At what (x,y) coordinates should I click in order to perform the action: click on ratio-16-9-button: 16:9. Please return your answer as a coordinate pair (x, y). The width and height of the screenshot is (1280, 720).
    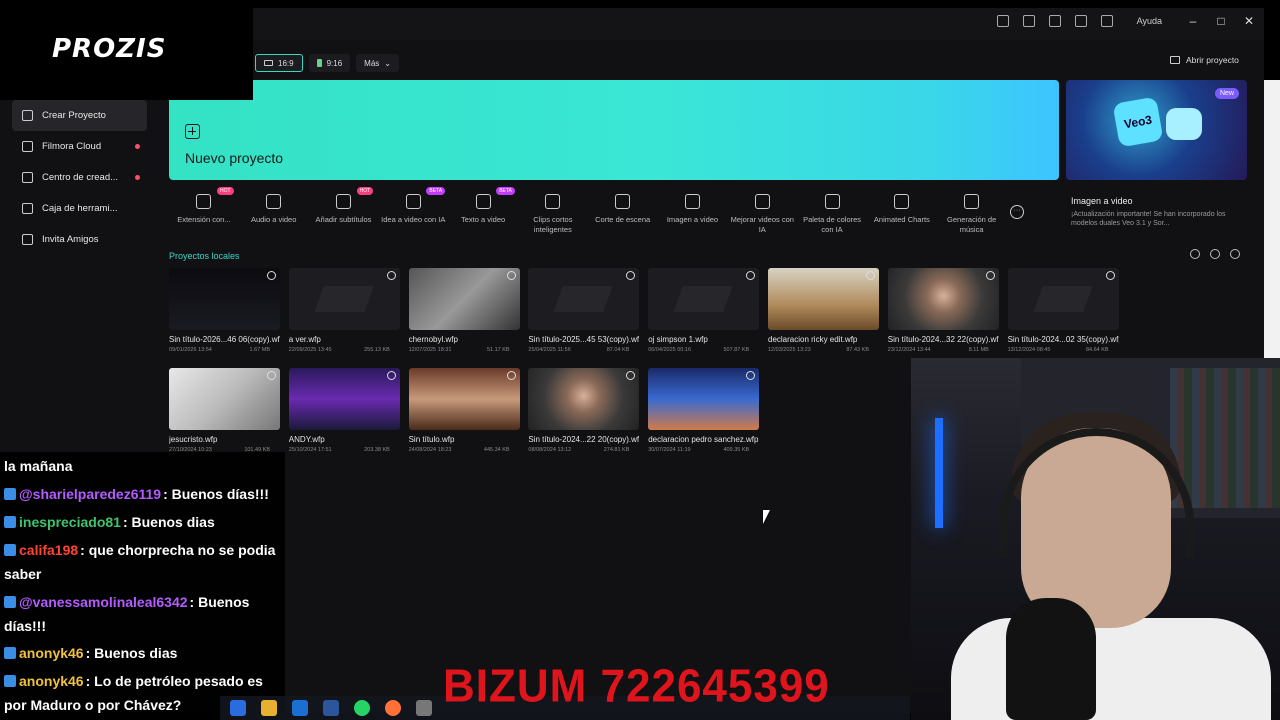
    Looking at the image, I should click on (279, 63).